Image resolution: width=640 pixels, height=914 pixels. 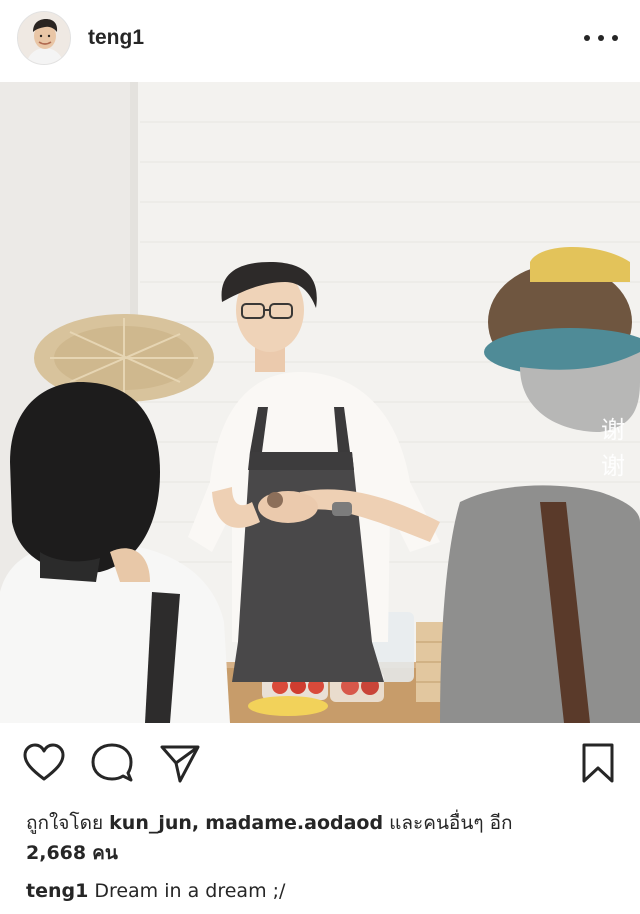 What do you see at coordinates (320, 40) in the screenshot?
I see `post-header: teng1` at bounding box center [320, 40].